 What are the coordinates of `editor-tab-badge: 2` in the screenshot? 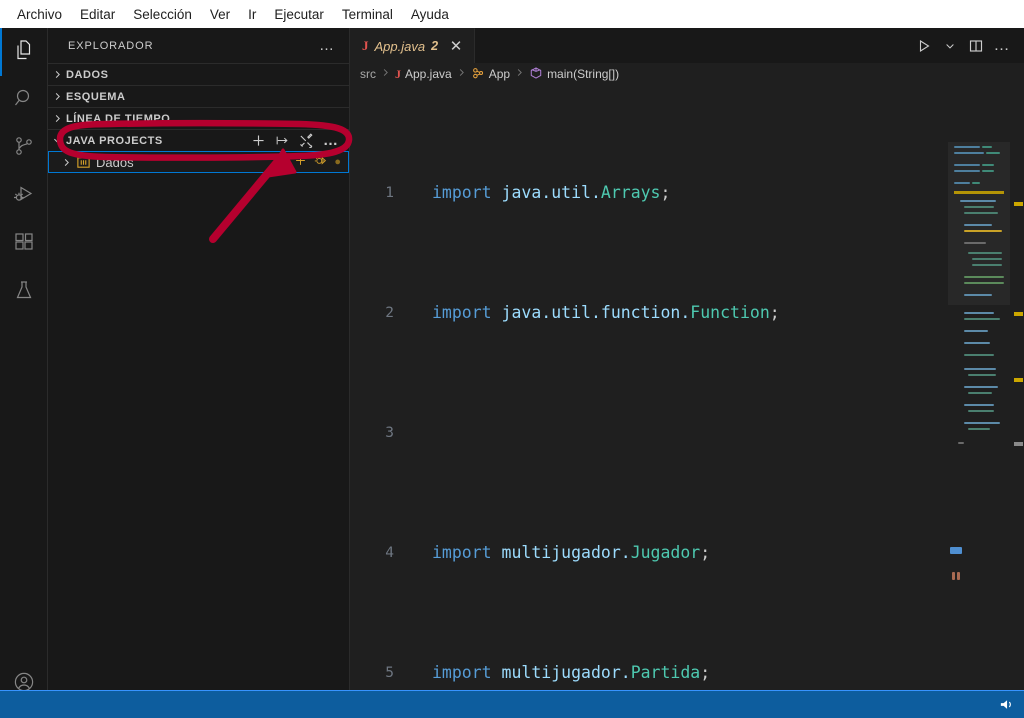 It's located at (435, 46).